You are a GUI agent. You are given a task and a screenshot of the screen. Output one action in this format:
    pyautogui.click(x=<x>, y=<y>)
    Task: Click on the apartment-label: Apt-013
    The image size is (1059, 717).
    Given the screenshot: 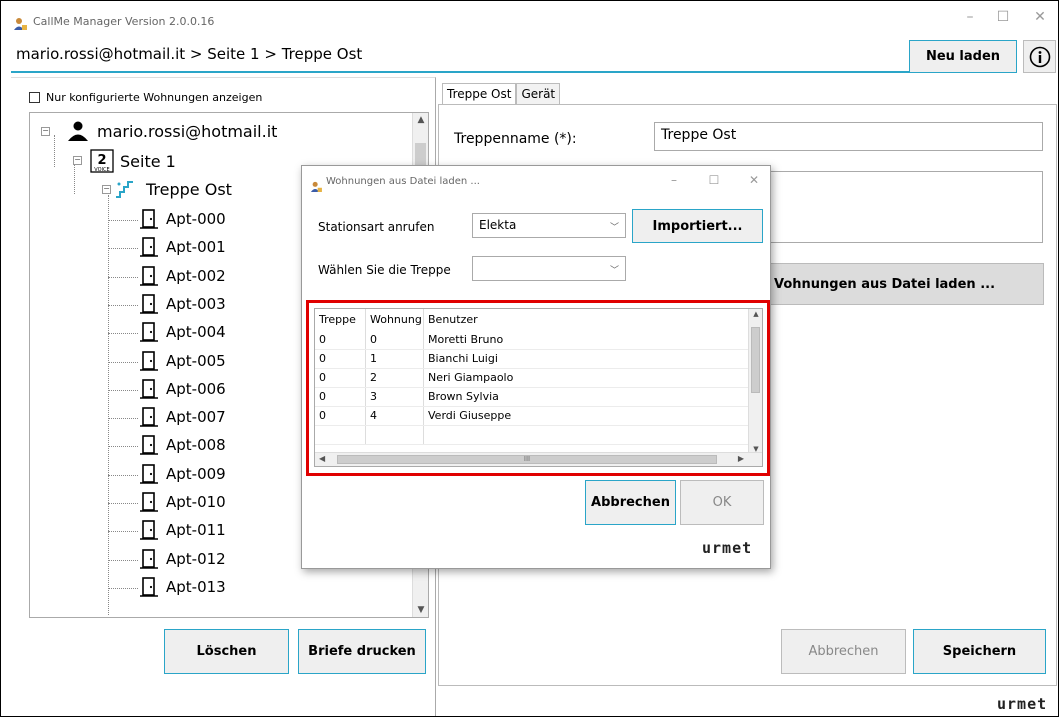 What is the action you would take?
    pyautogui.click(x=196, y=586)
    